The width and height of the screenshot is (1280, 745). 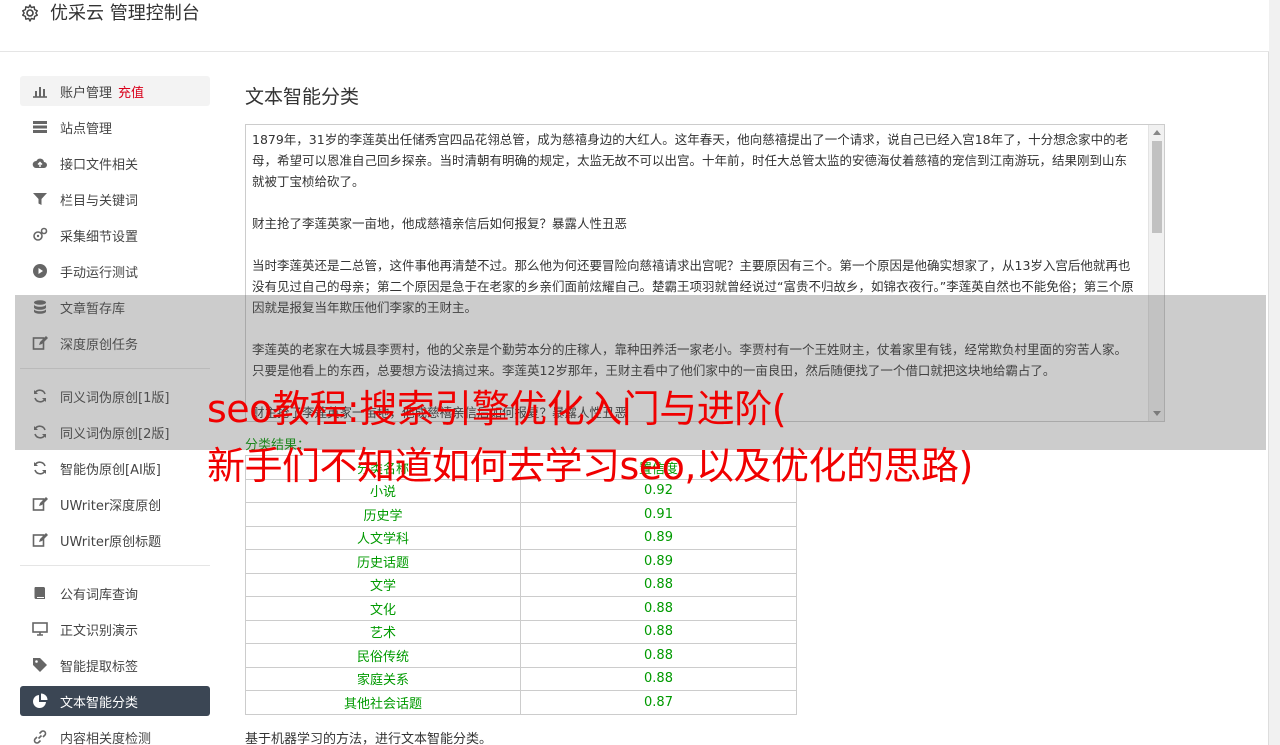 I want to click on category-cell: 文学, so click(x=383, y=584).